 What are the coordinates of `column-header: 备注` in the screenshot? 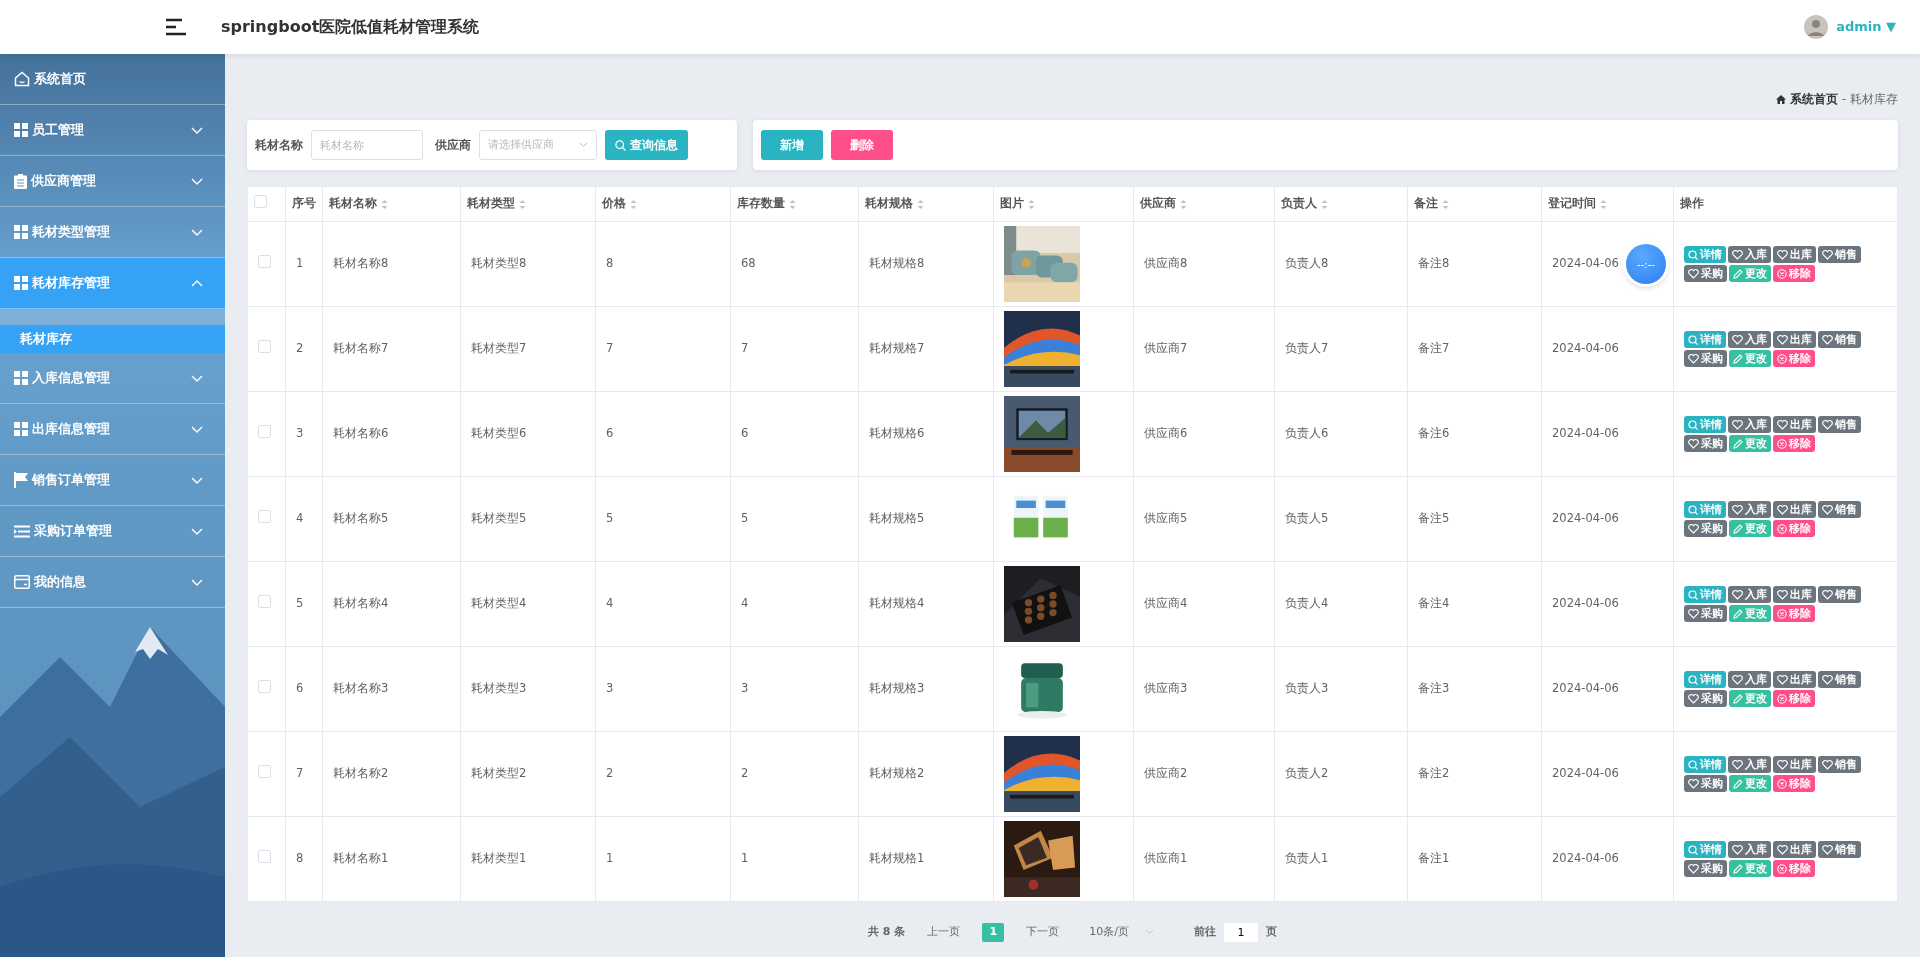 It's located at (1426, 204).